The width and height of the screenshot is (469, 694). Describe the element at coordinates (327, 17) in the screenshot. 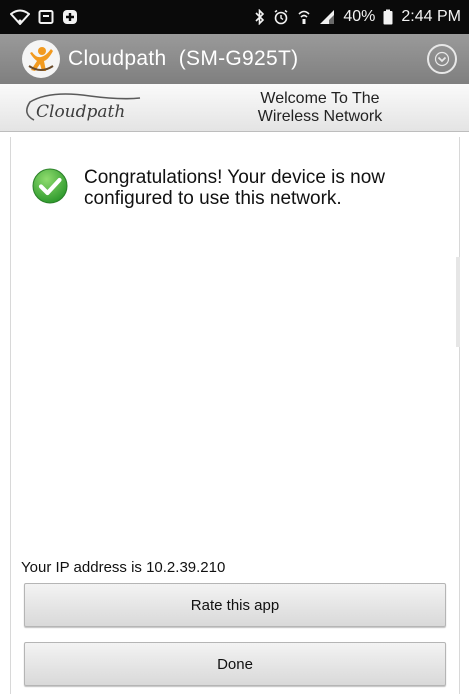

I see `signal-icon` at that location.